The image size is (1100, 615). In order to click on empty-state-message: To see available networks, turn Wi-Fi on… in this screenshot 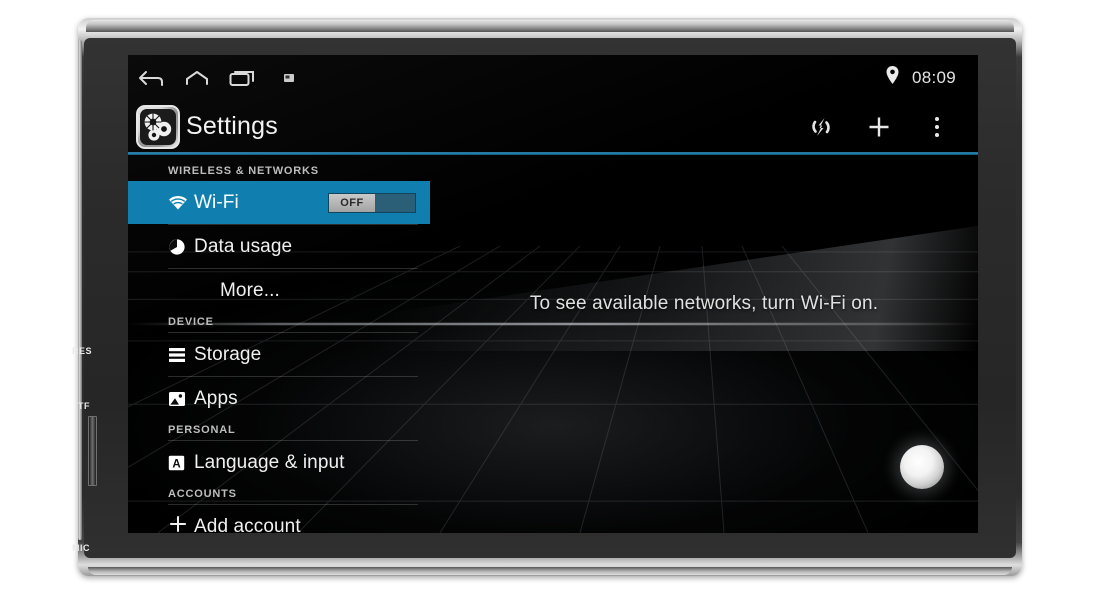, I will do `click(704, 303)`.